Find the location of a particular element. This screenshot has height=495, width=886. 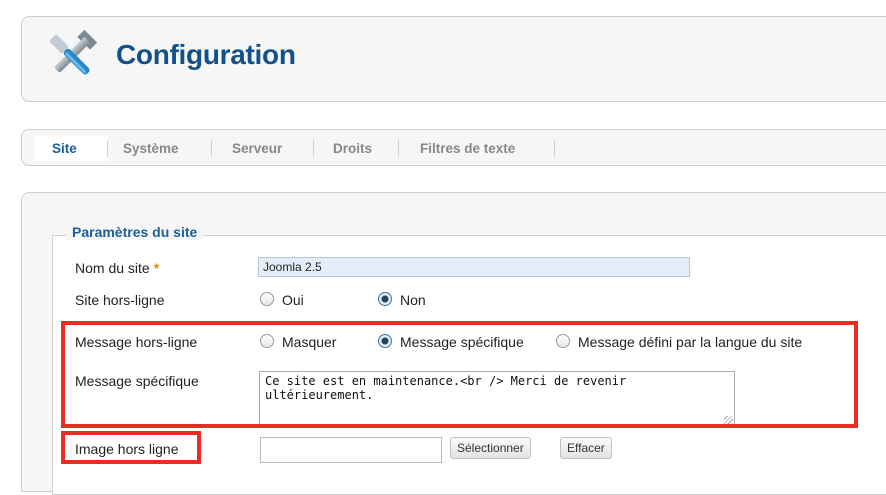

tab-permissions: Droits is located at coordinates (352, 148).